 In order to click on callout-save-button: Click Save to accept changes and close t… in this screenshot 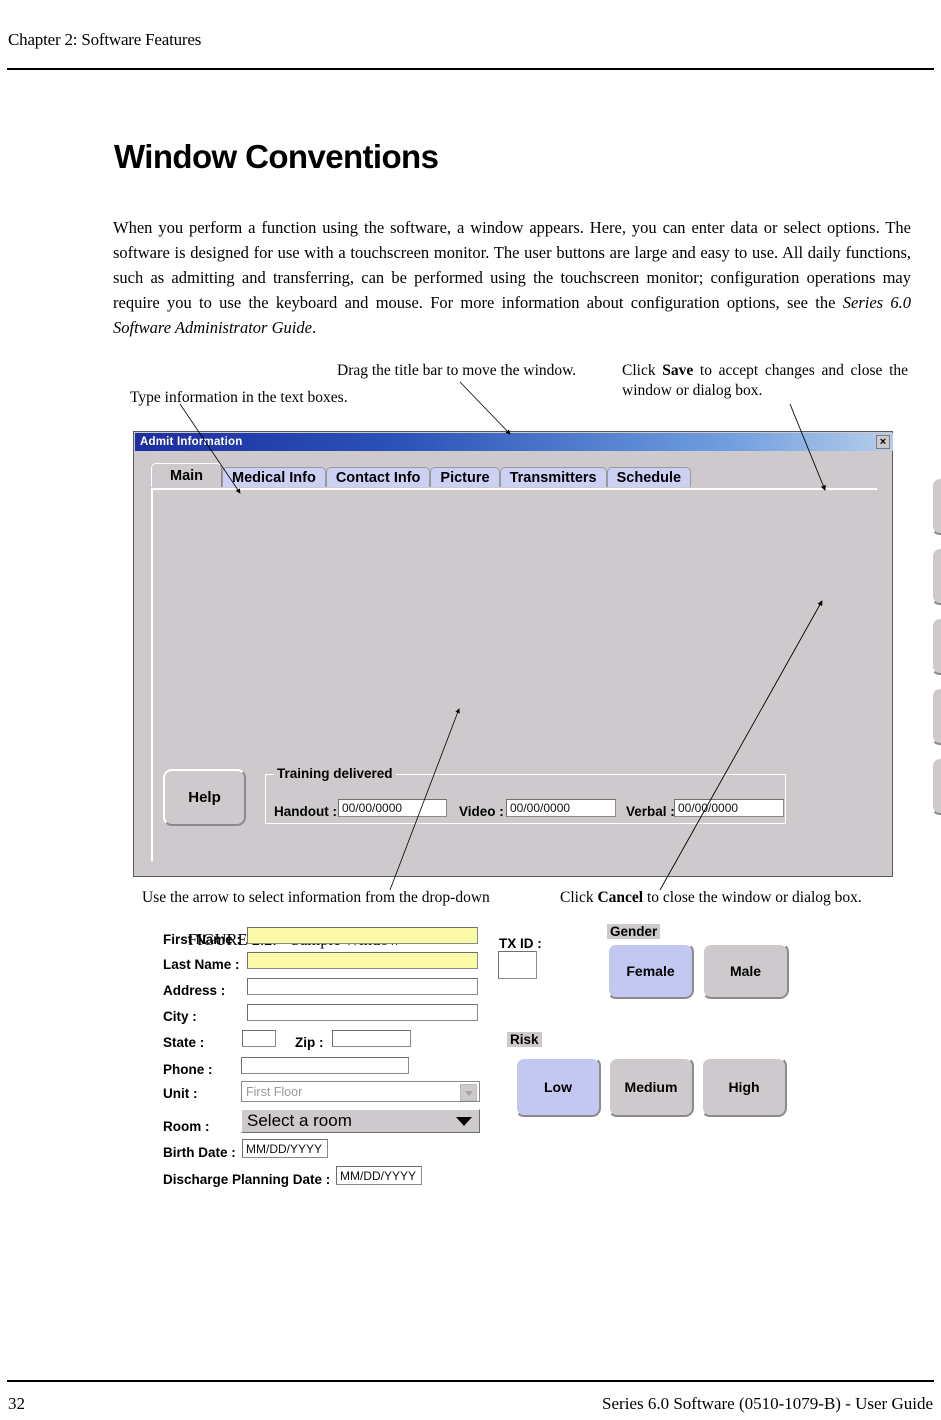, I will do `click(765, 381)`.